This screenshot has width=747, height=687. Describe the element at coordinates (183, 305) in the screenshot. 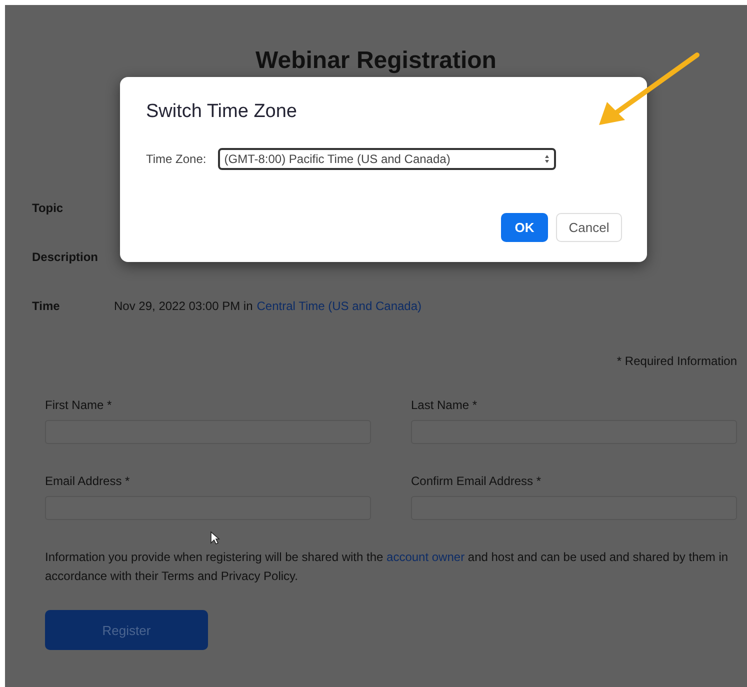

I see `detail-value: Nov 29, 2022 03:00 PM in` at that location.